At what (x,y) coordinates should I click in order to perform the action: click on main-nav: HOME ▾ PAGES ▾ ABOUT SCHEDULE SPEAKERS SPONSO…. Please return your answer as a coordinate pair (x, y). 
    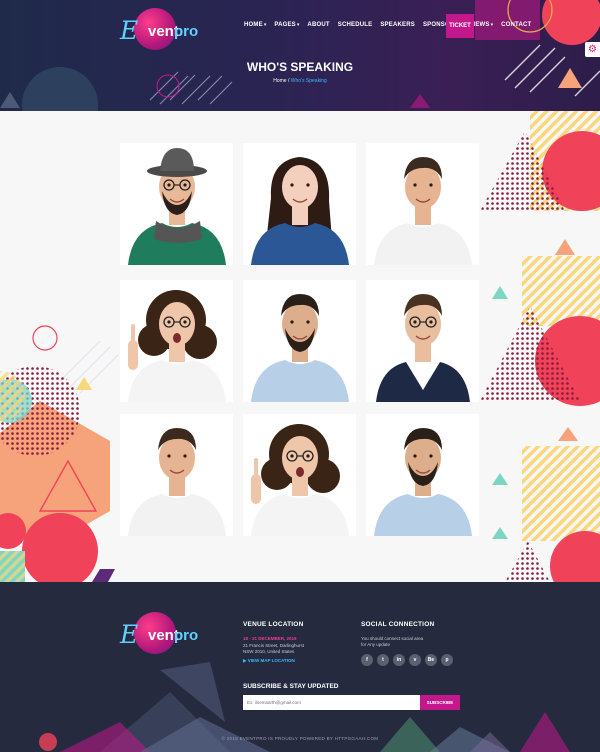
    Looking at the image, I should click on (387, 25).